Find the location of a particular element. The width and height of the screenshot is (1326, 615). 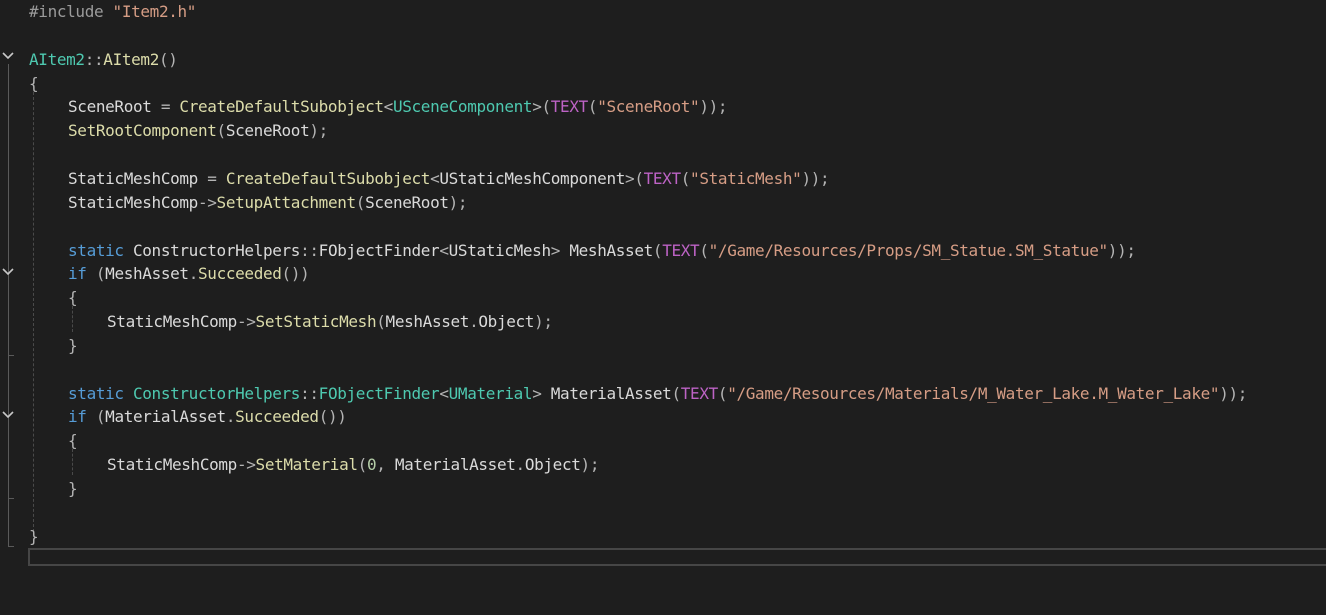

code-line: if (MeshAsset.Succeeded()) is located at coordinates (189, 274).